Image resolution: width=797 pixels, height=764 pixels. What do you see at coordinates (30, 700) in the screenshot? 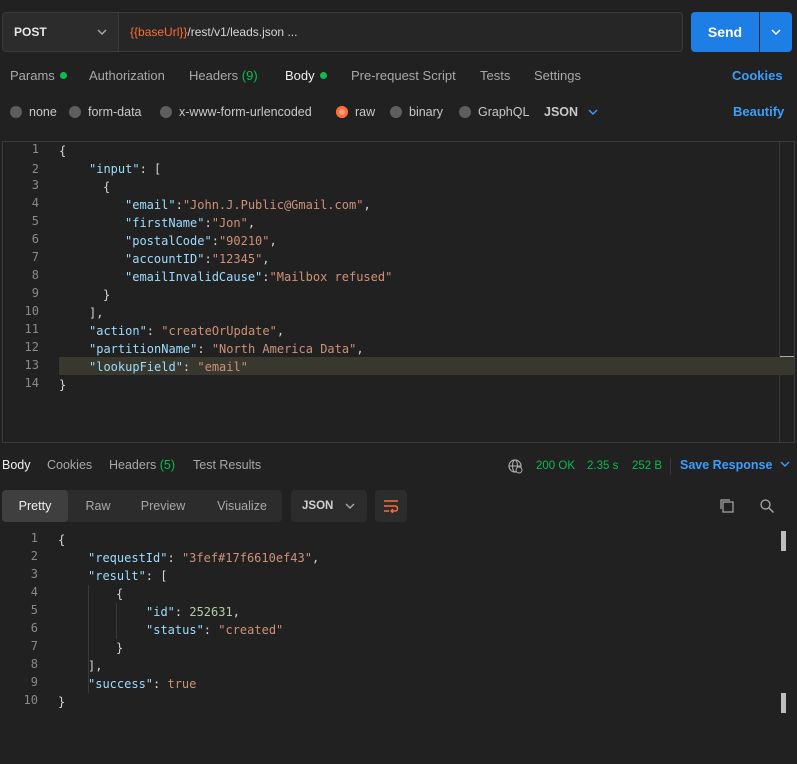
I see `line-number: 10` at bounding box center [30, 700].